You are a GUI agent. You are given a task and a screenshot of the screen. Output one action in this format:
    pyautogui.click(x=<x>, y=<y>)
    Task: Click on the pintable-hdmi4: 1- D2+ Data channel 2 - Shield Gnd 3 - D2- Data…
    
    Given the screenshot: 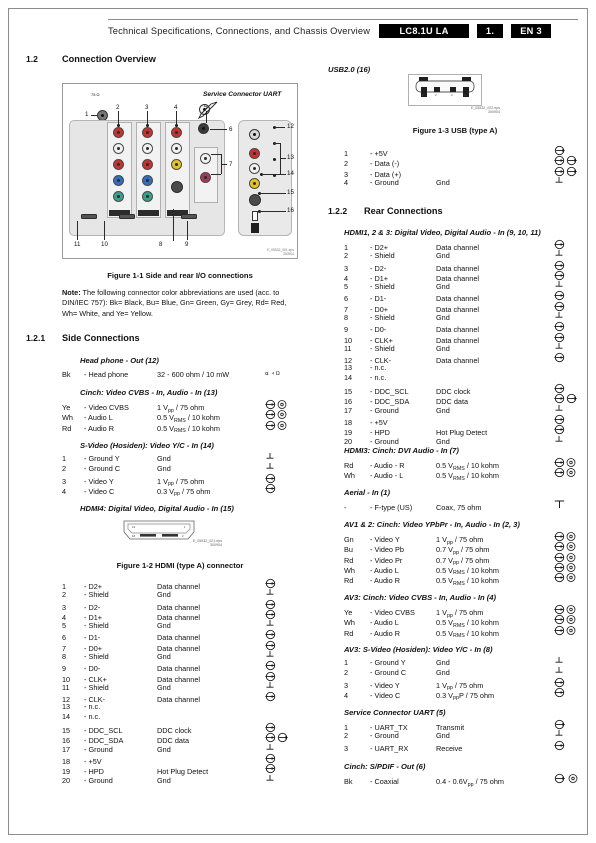 What is the action you would take?
    pyautogui.click(x=178, y=681)
    